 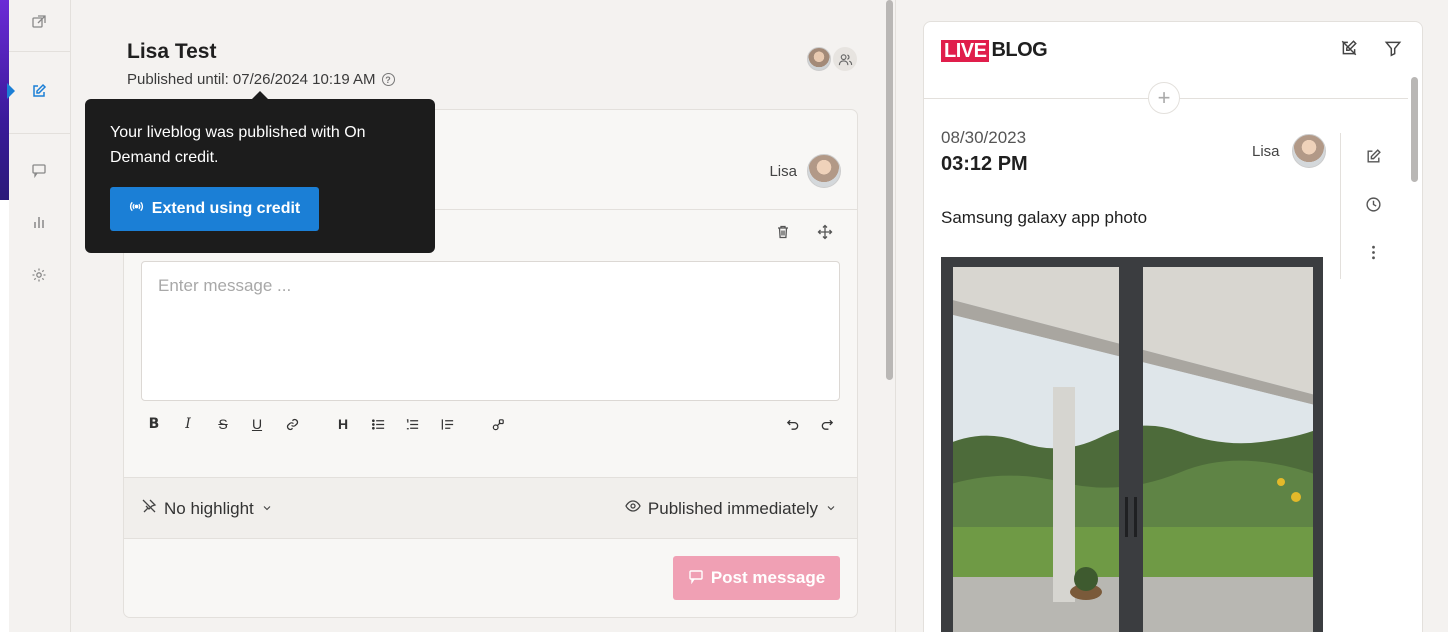 I want to click on bold-button: B, so click(x=154, y=424).